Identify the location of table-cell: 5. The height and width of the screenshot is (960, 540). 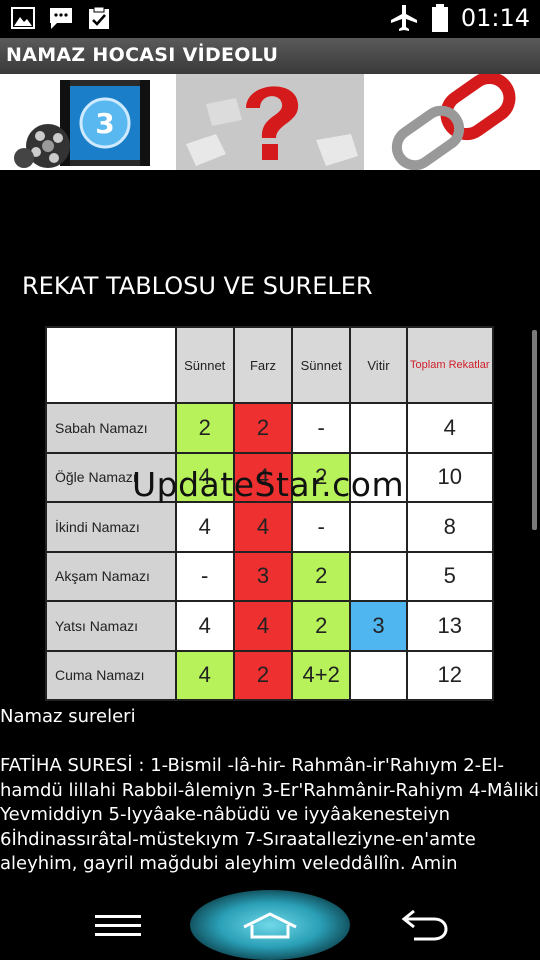
(450, 576).